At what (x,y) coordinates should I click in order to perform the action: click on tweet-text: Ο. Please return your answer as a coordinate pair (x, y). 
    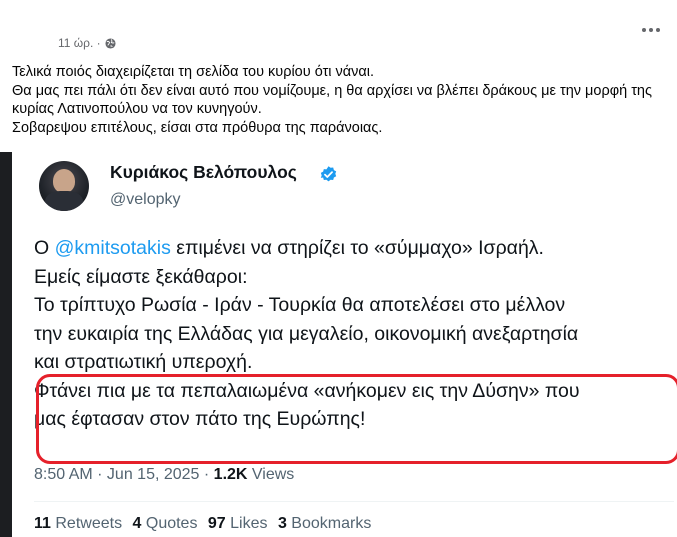
    Looking at the image, I should click on (44, 248).